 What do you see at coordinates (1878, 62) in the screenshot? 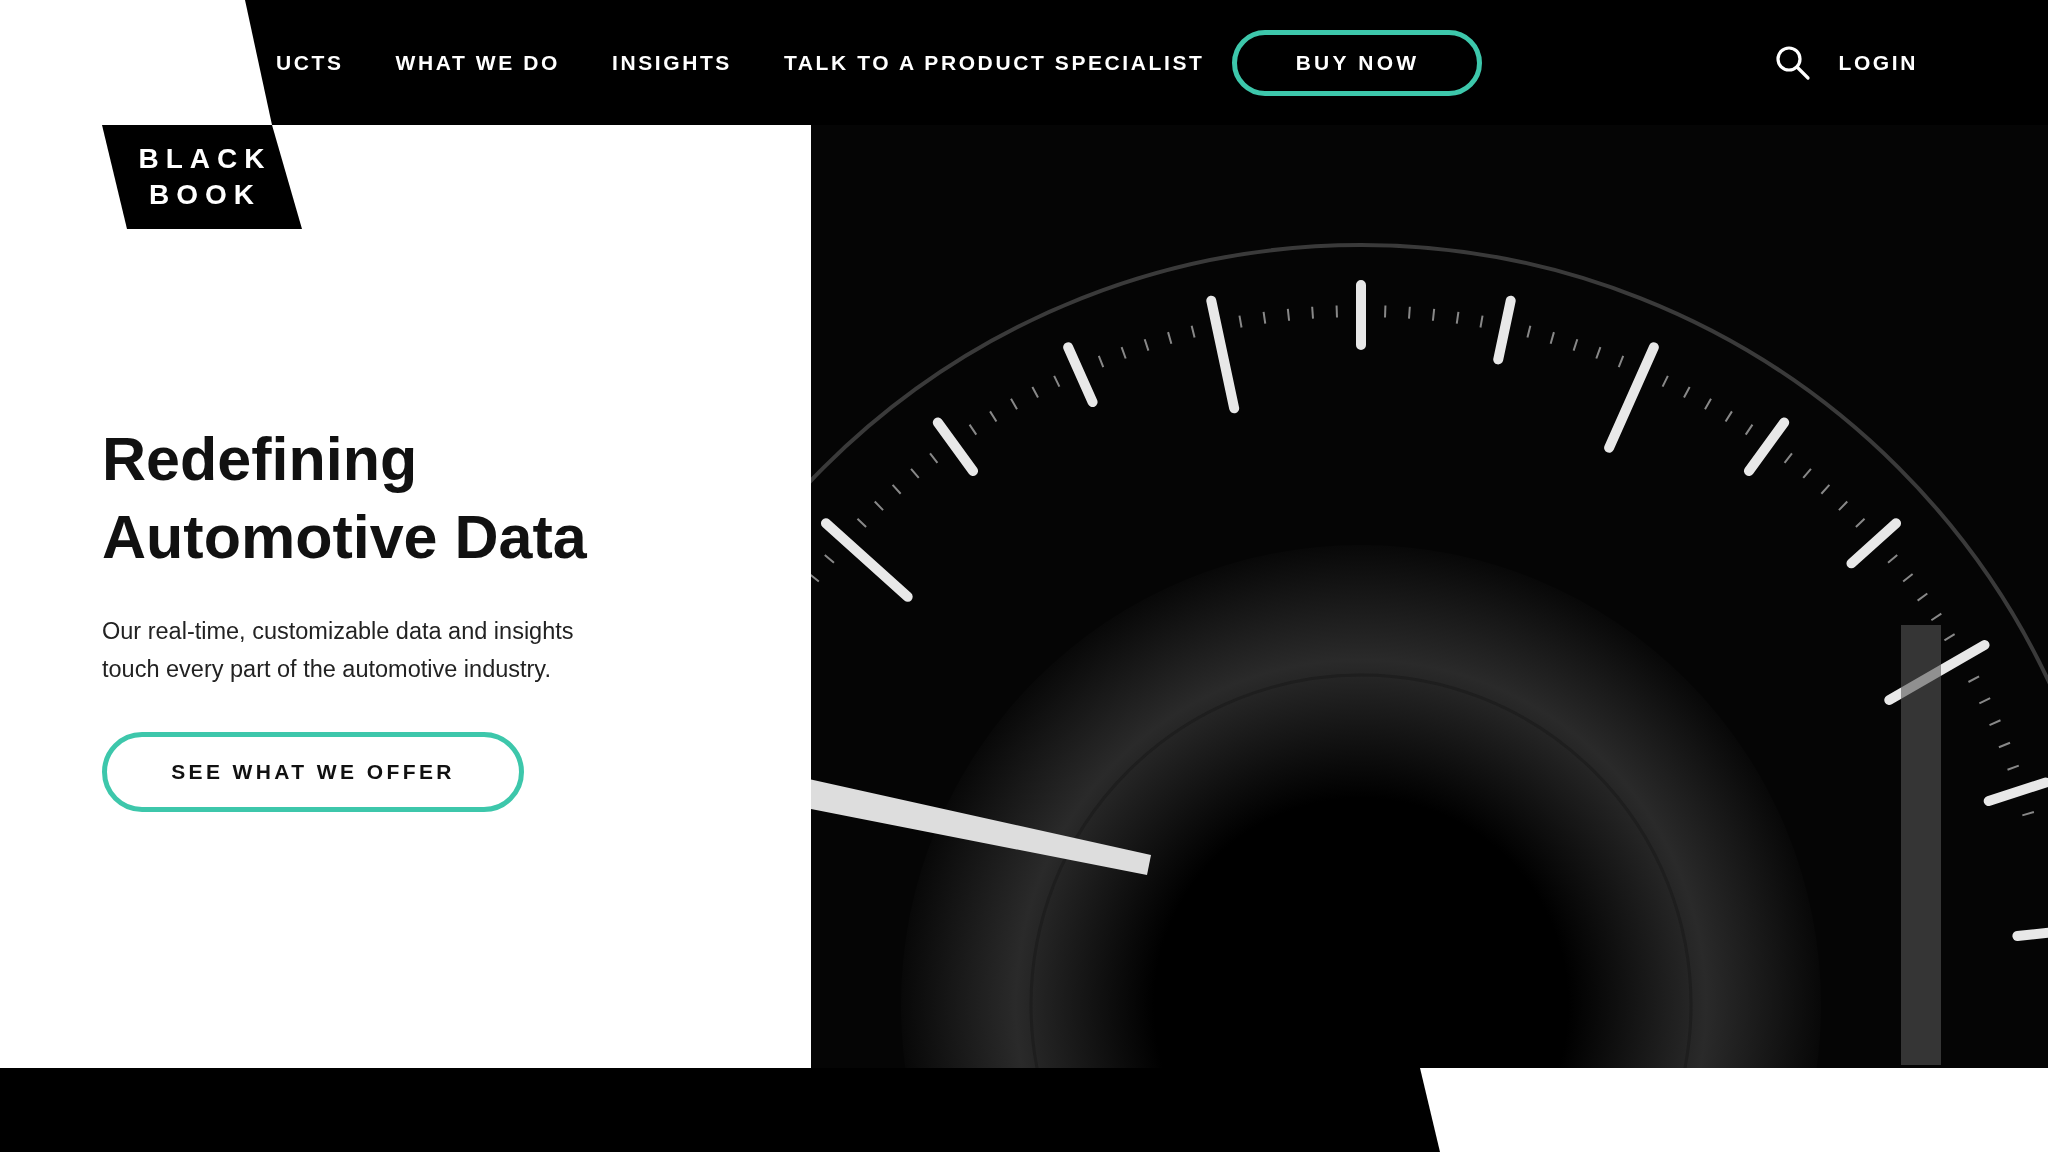
I see `login-link: LOGIN` at bounding box center [1878, 62].